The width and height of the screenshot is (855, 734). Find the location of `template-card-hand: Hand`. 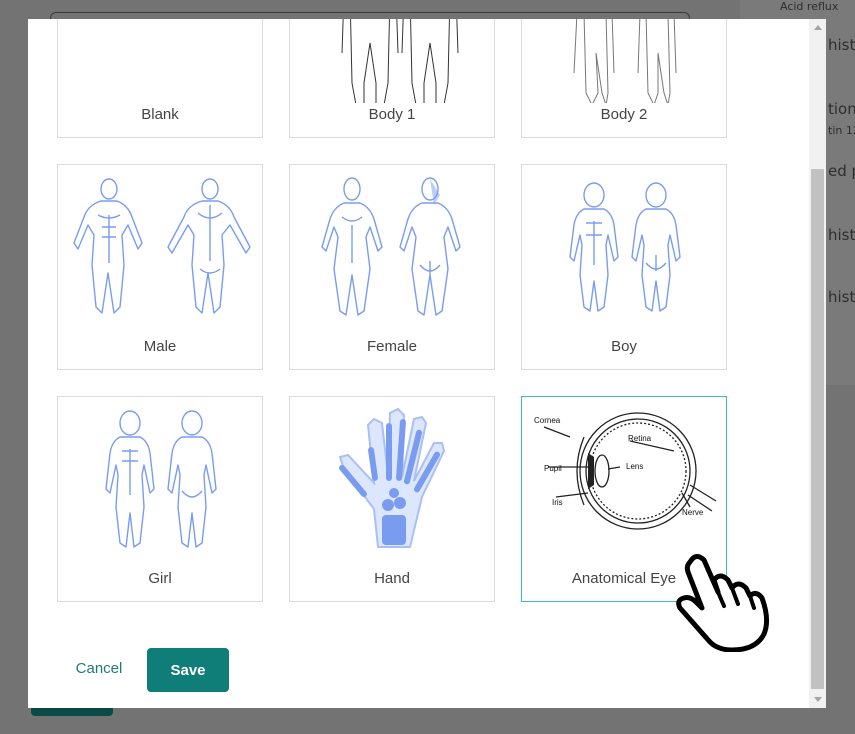

template-card-hand: Hand is located at coordinates (392, 499).